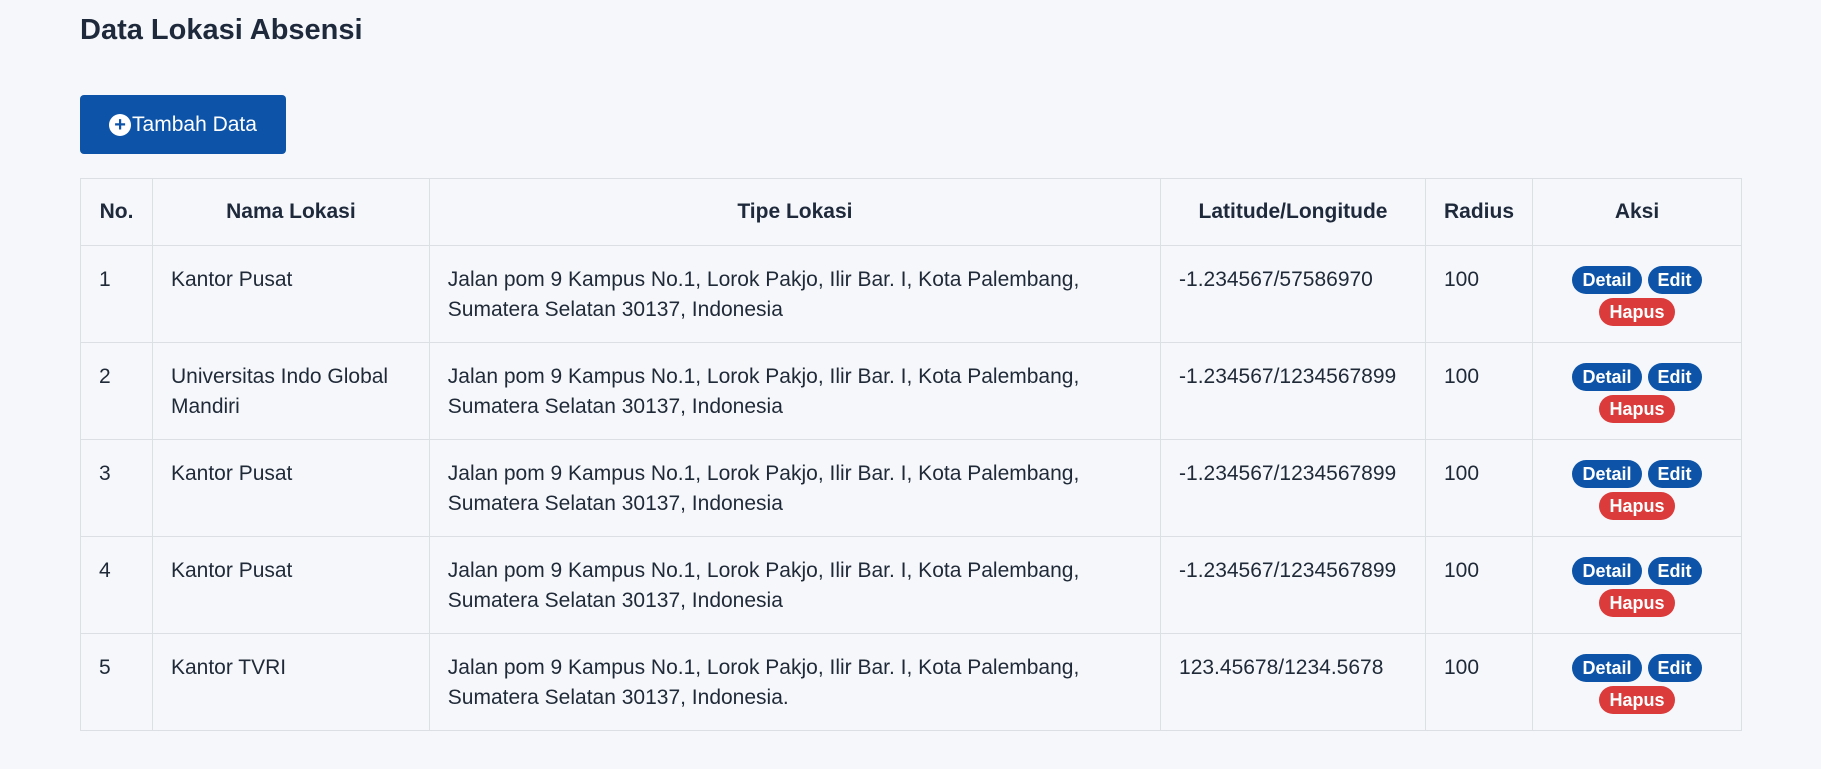 This screenshot has width=1821, height=769. Describe the element at coordinates (290, 391) in the screenshot. I see `cell-nama: Universitas Indo Global Mandiri` at that location.